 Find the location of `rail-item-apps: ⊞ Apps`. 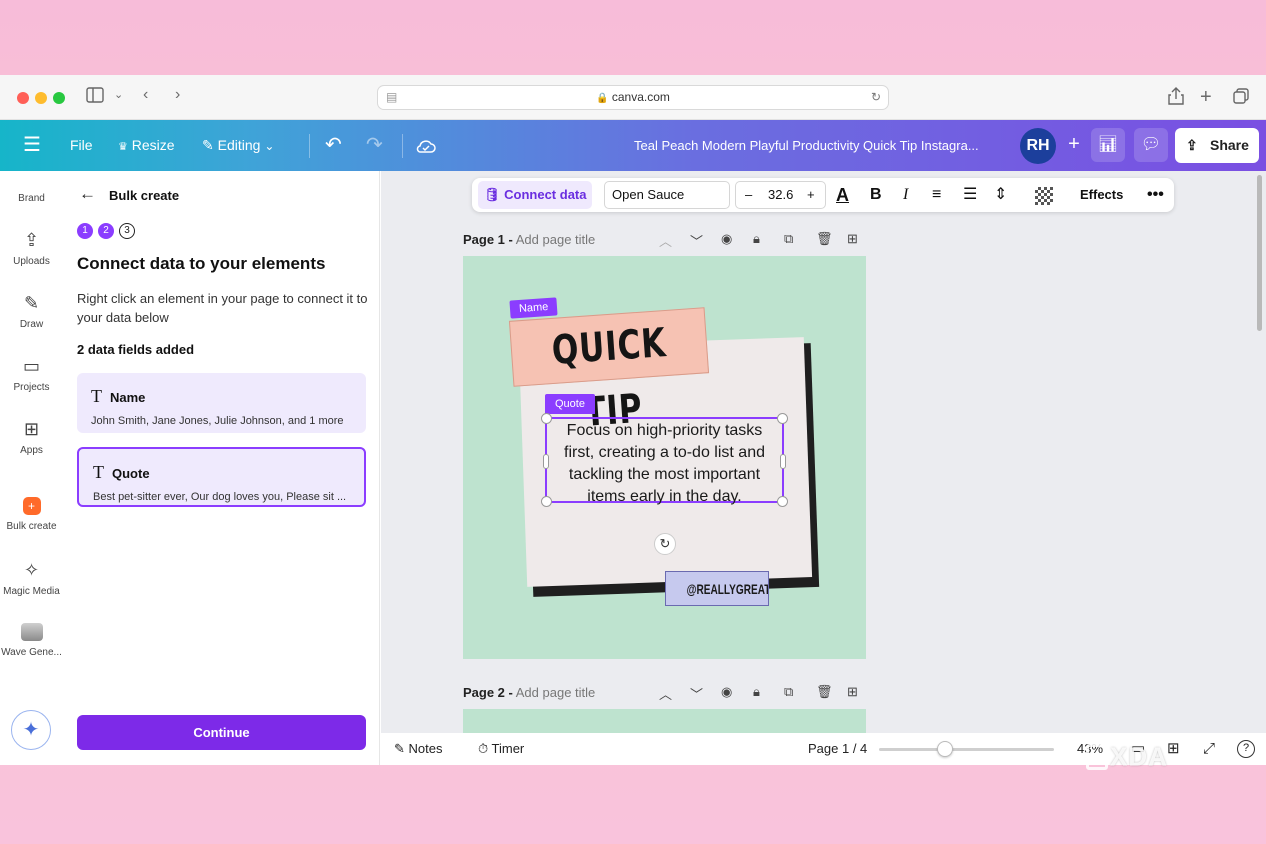

rail-item-apps: ⊞ Apps is located at coordinates (31, 437).